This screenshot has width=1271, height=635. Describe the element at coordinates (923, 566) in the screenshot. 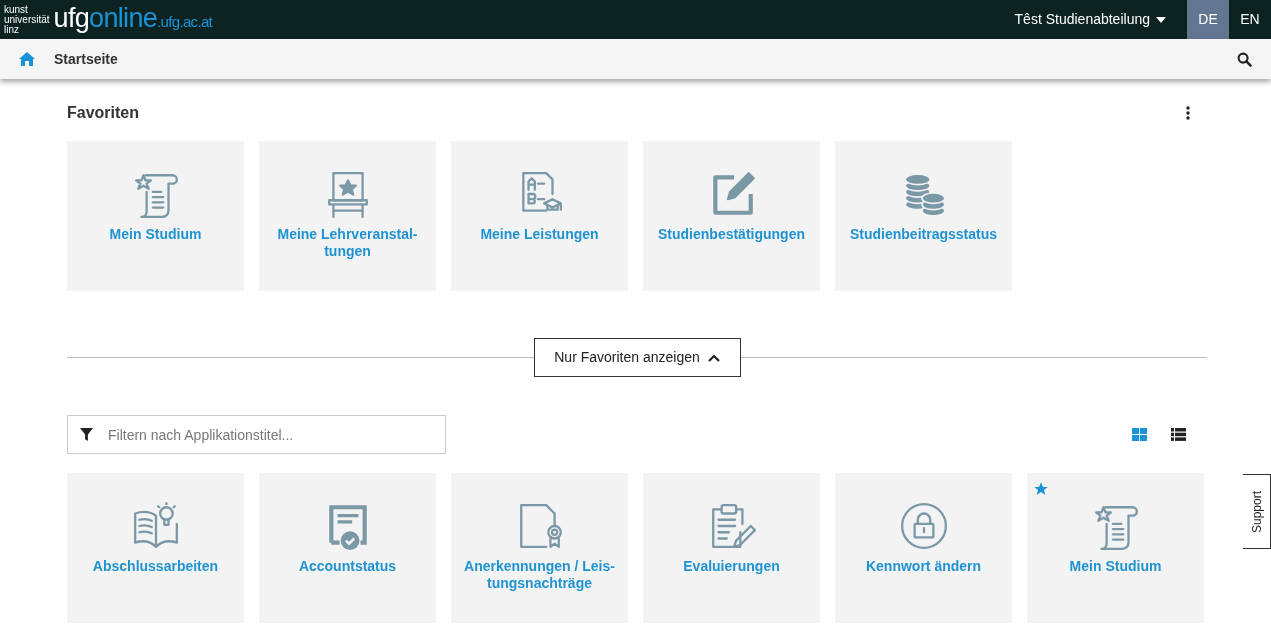

I see `tile-title: Kennwort ändern` at that location.